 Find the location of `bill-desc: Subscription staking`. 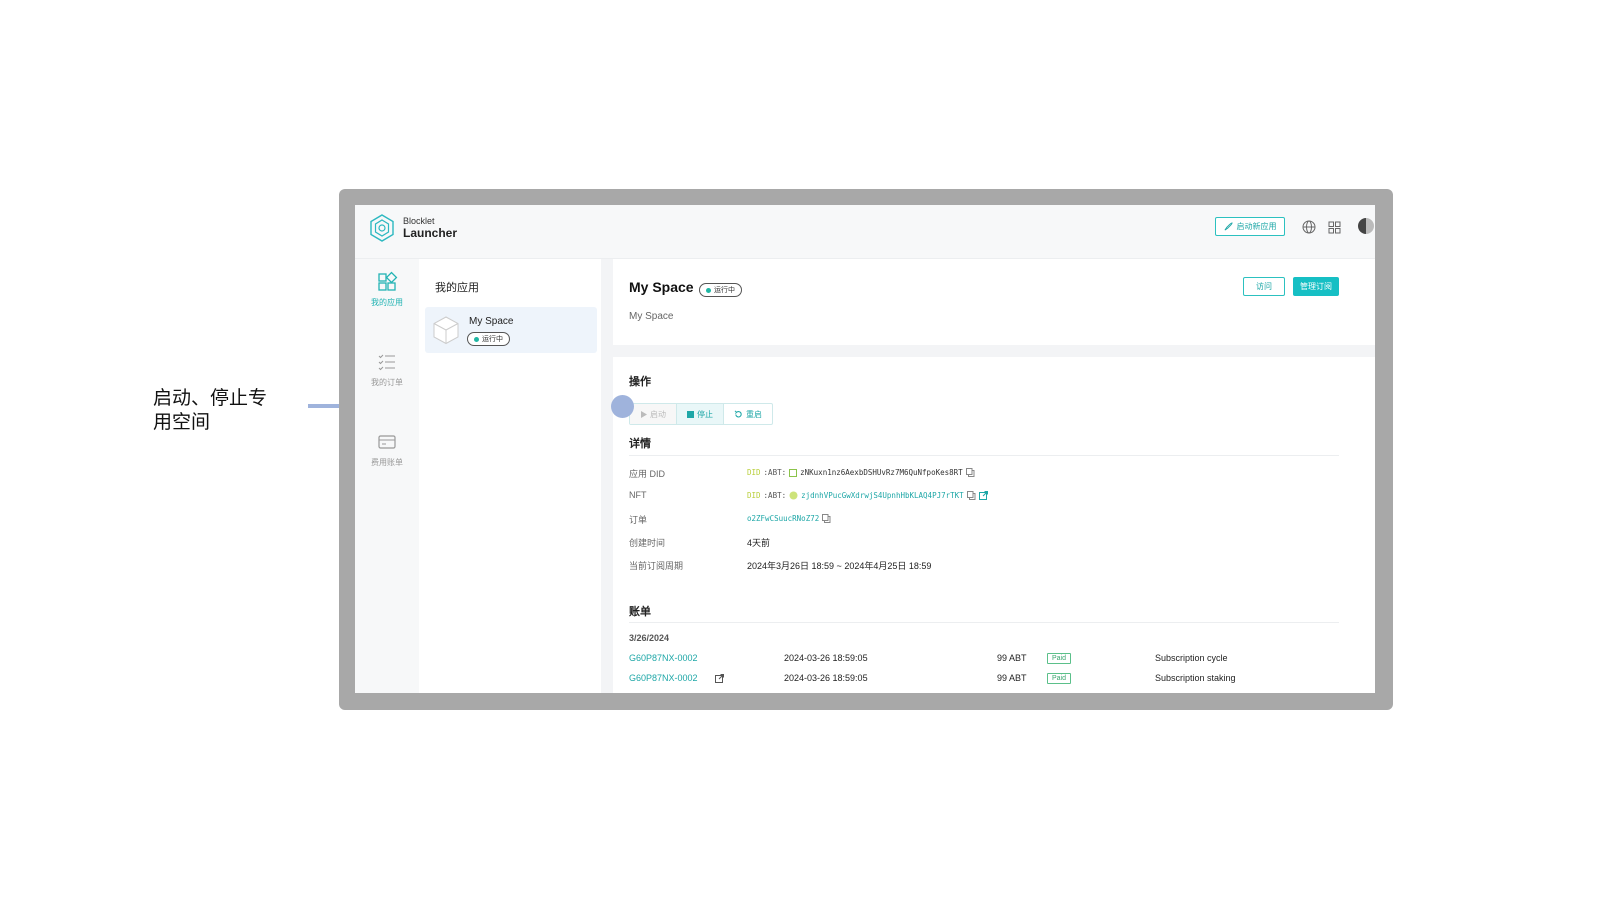

bill-desc: Subscription staking is located at coordinates (1195, 678).